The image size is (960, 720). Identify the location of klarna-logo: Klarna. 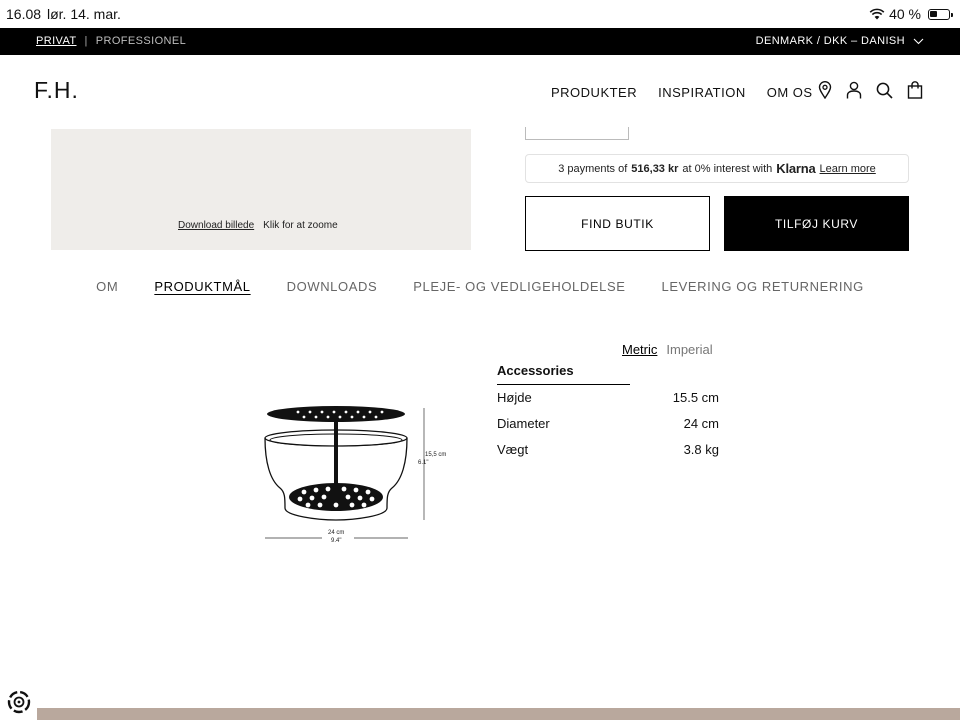
(796, 168).